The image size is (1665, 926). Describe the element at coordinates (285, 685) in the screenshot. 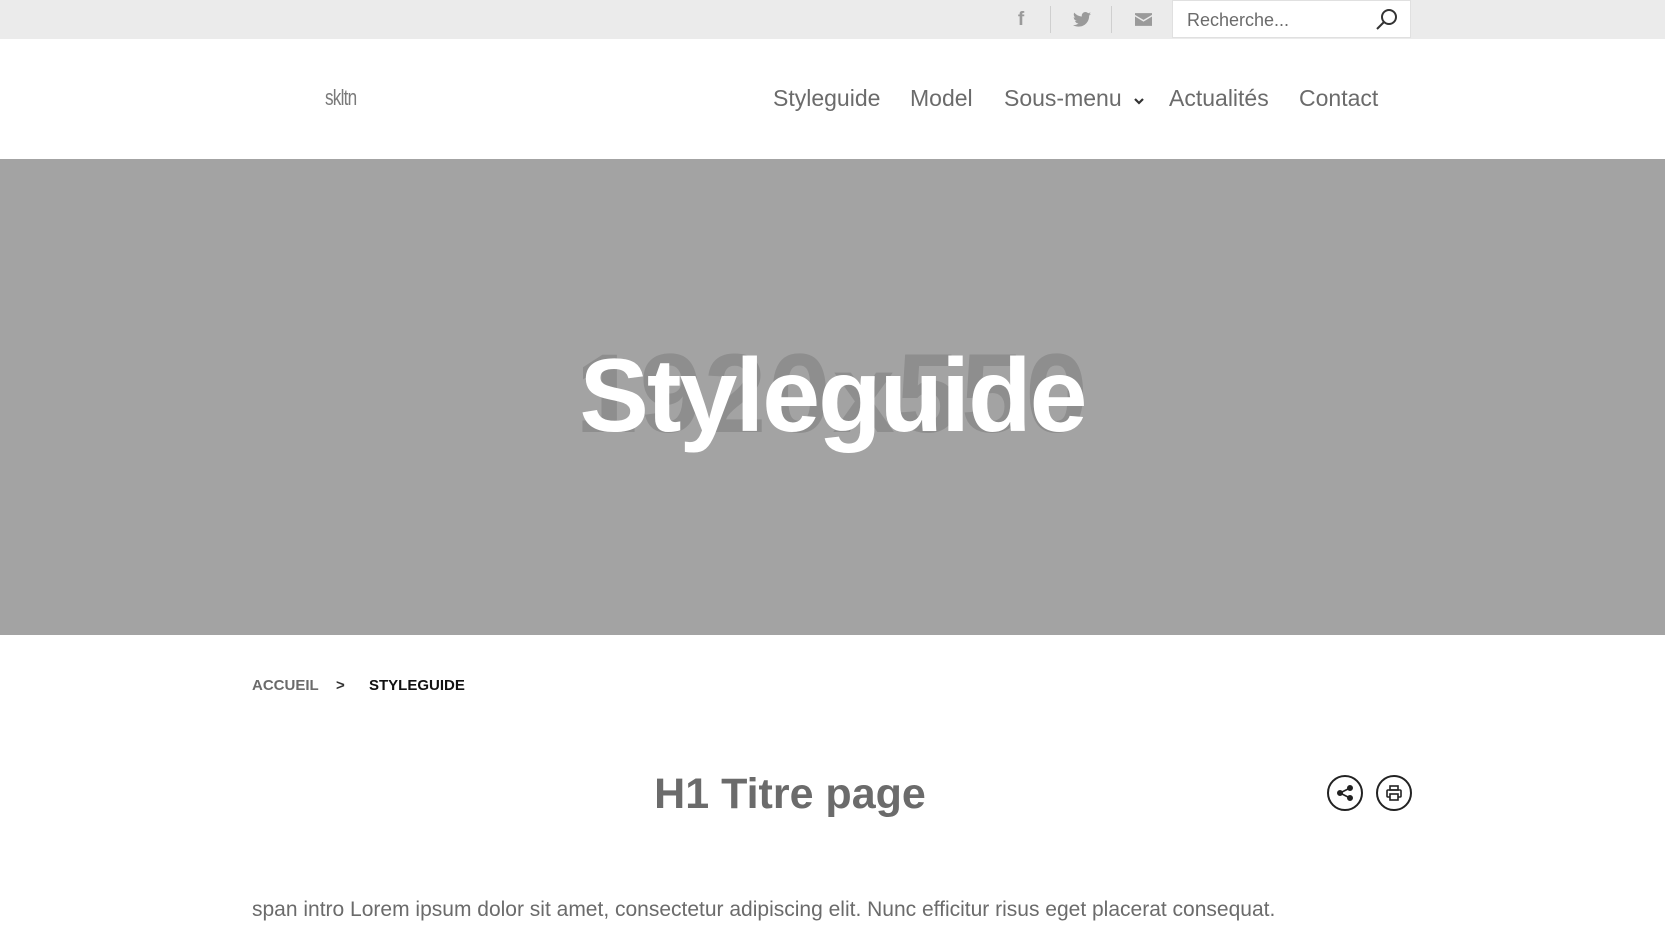

I see `breadcrumb-home: ACCUEIL` at that location.